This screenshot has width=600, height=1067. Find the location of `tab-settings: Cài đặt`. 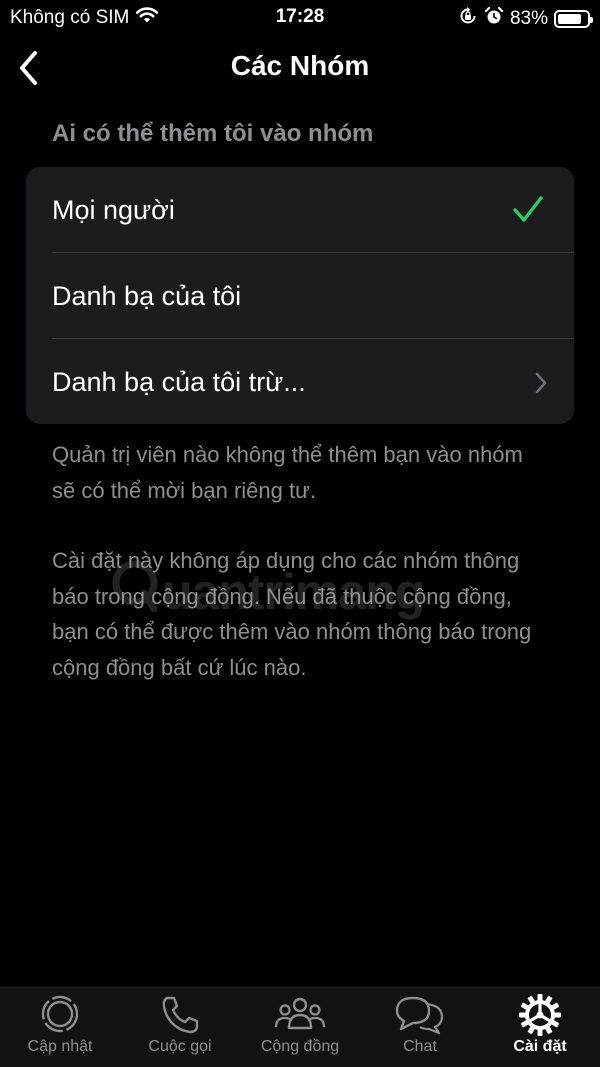

tab-settings: Cài đặt is located at coordinates (540, 1028).